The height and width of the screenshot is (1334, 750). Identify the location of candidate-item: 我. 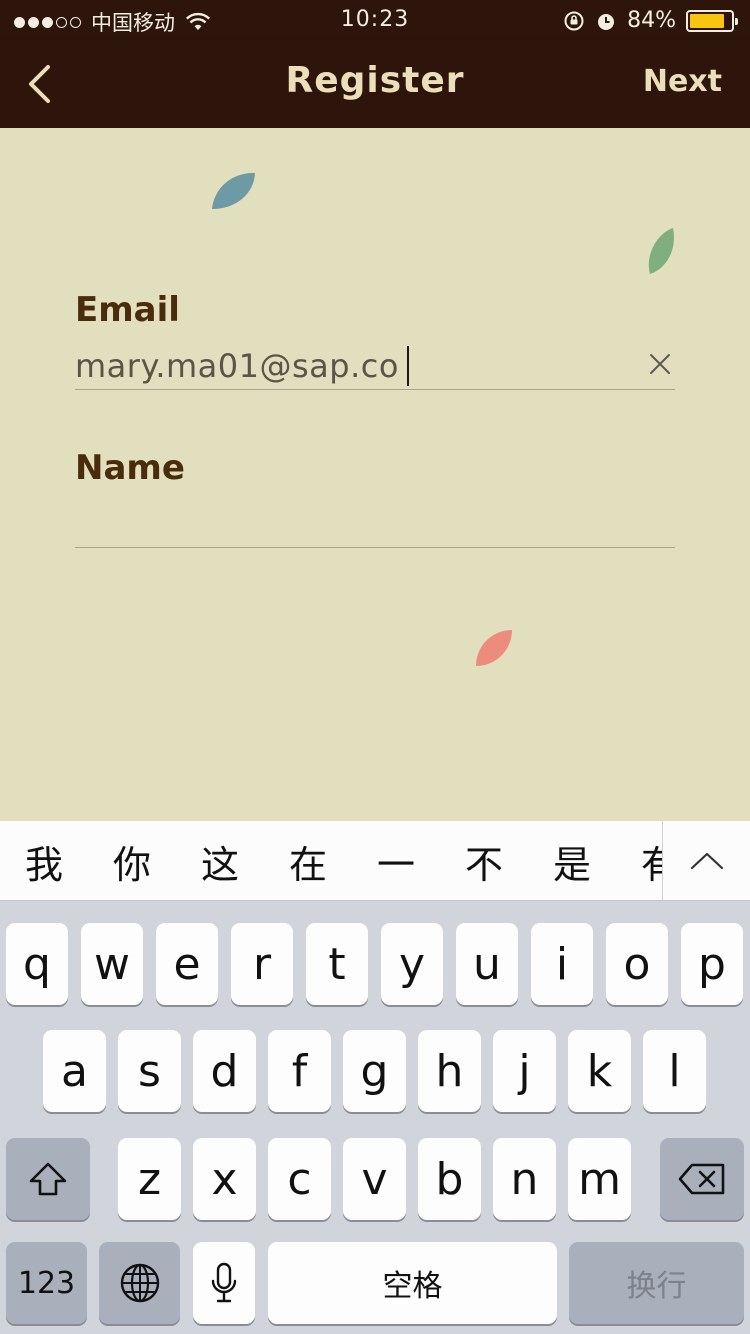
(44, 861).